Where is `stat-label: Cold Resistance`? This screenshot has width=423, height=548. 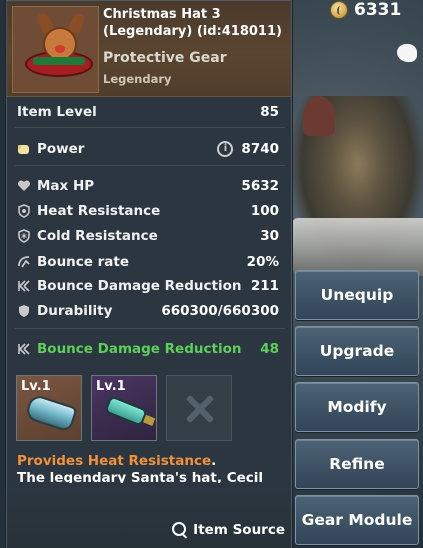
stat-label: Cold Resistance is located at coordinates (97, 236).